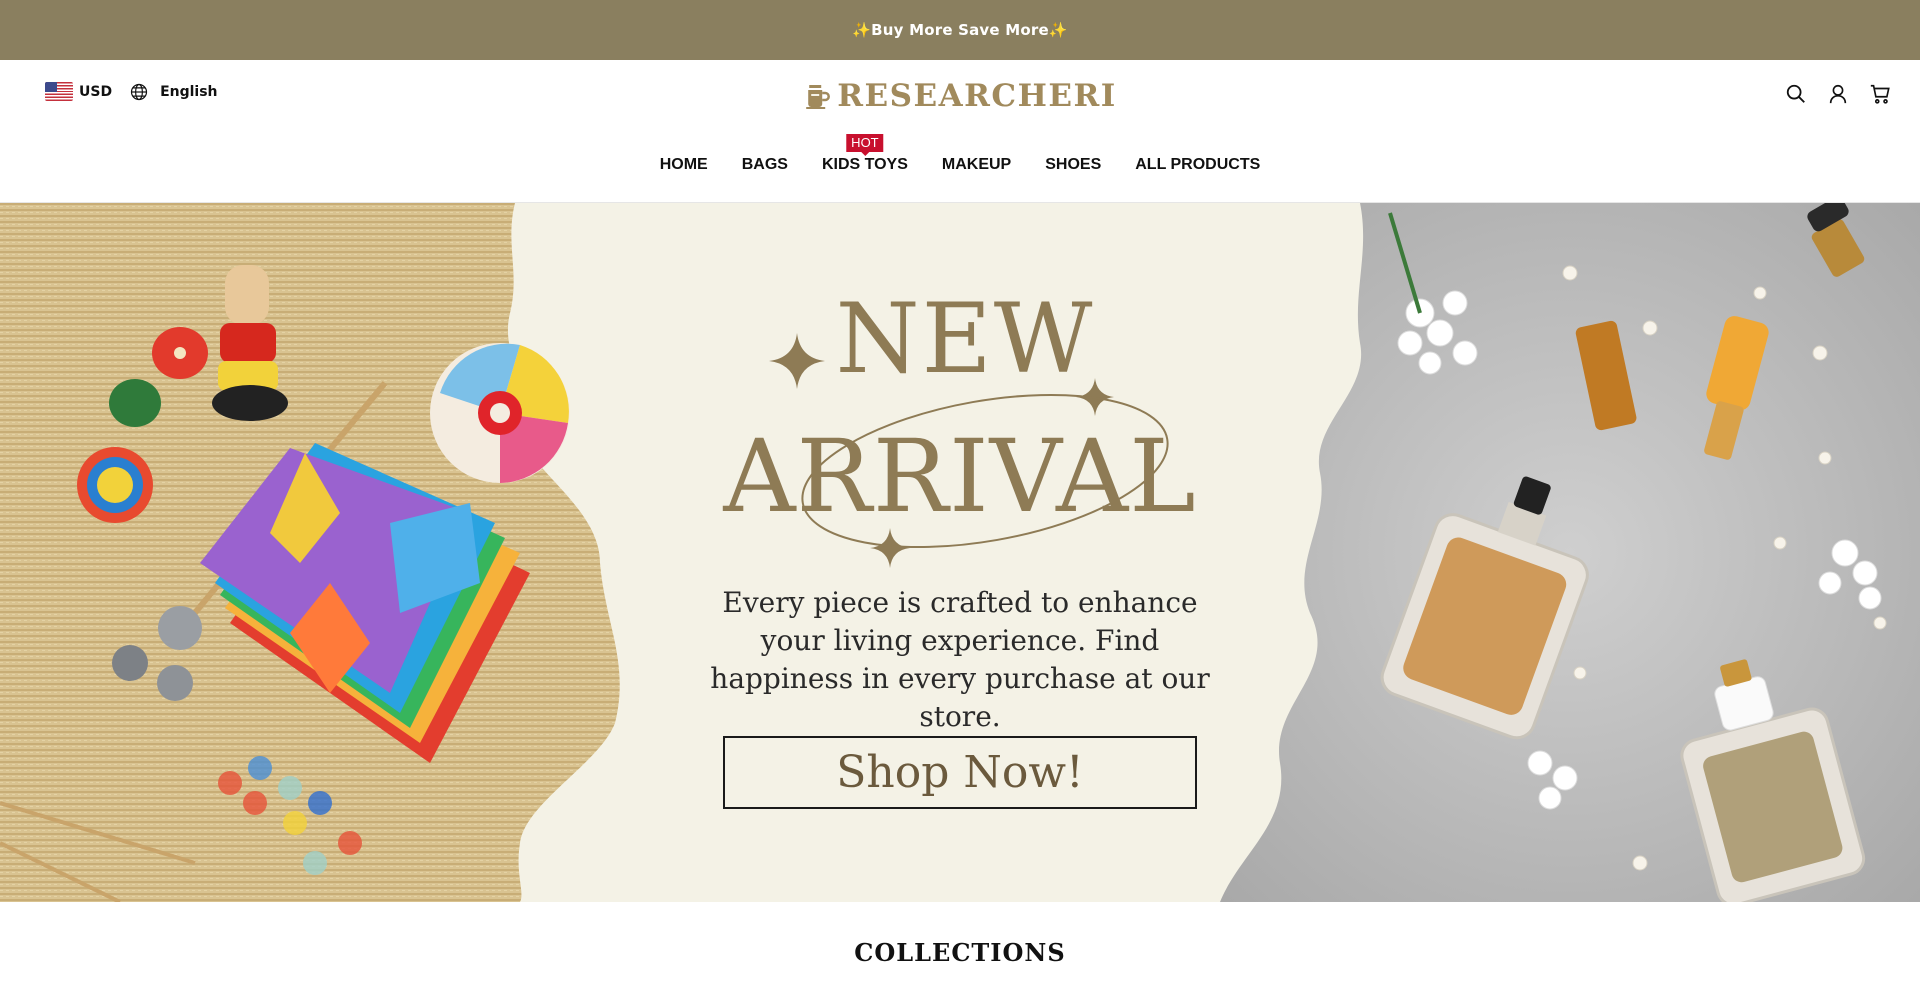 This screenshot has width=1920, height=993. What do you see at coordinates (1796, 94) in the screenshot?
I see `search-icon` at bounding box center [1796, 94].